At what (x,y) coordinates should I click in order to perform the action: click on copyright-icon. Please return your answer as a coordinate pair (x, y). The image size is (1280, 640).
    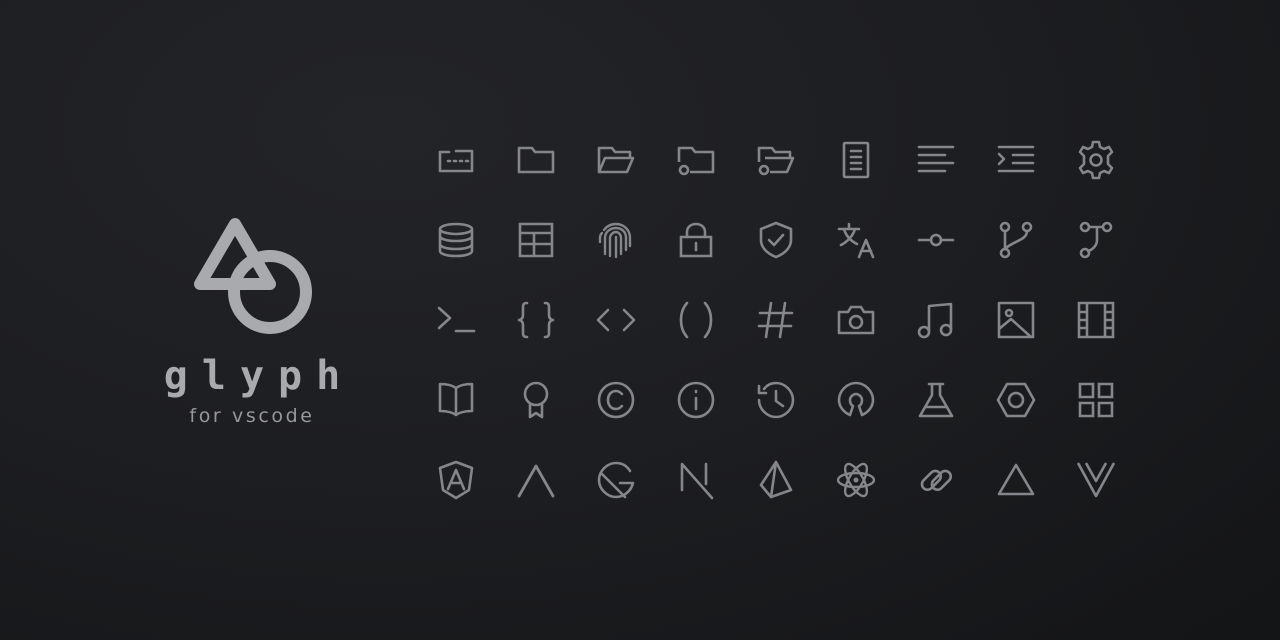
    Looking at the image, I should click on (616, 400).